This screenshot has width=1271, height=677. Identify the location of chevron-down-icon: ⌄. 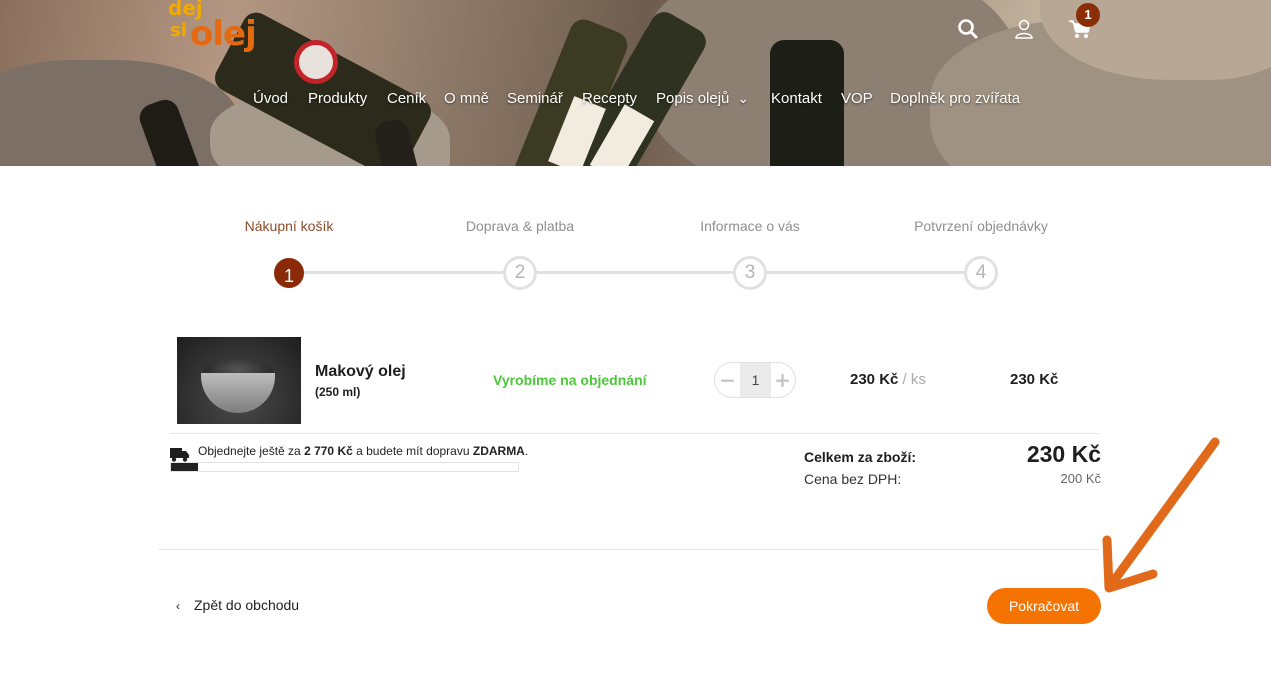
(743, 98).